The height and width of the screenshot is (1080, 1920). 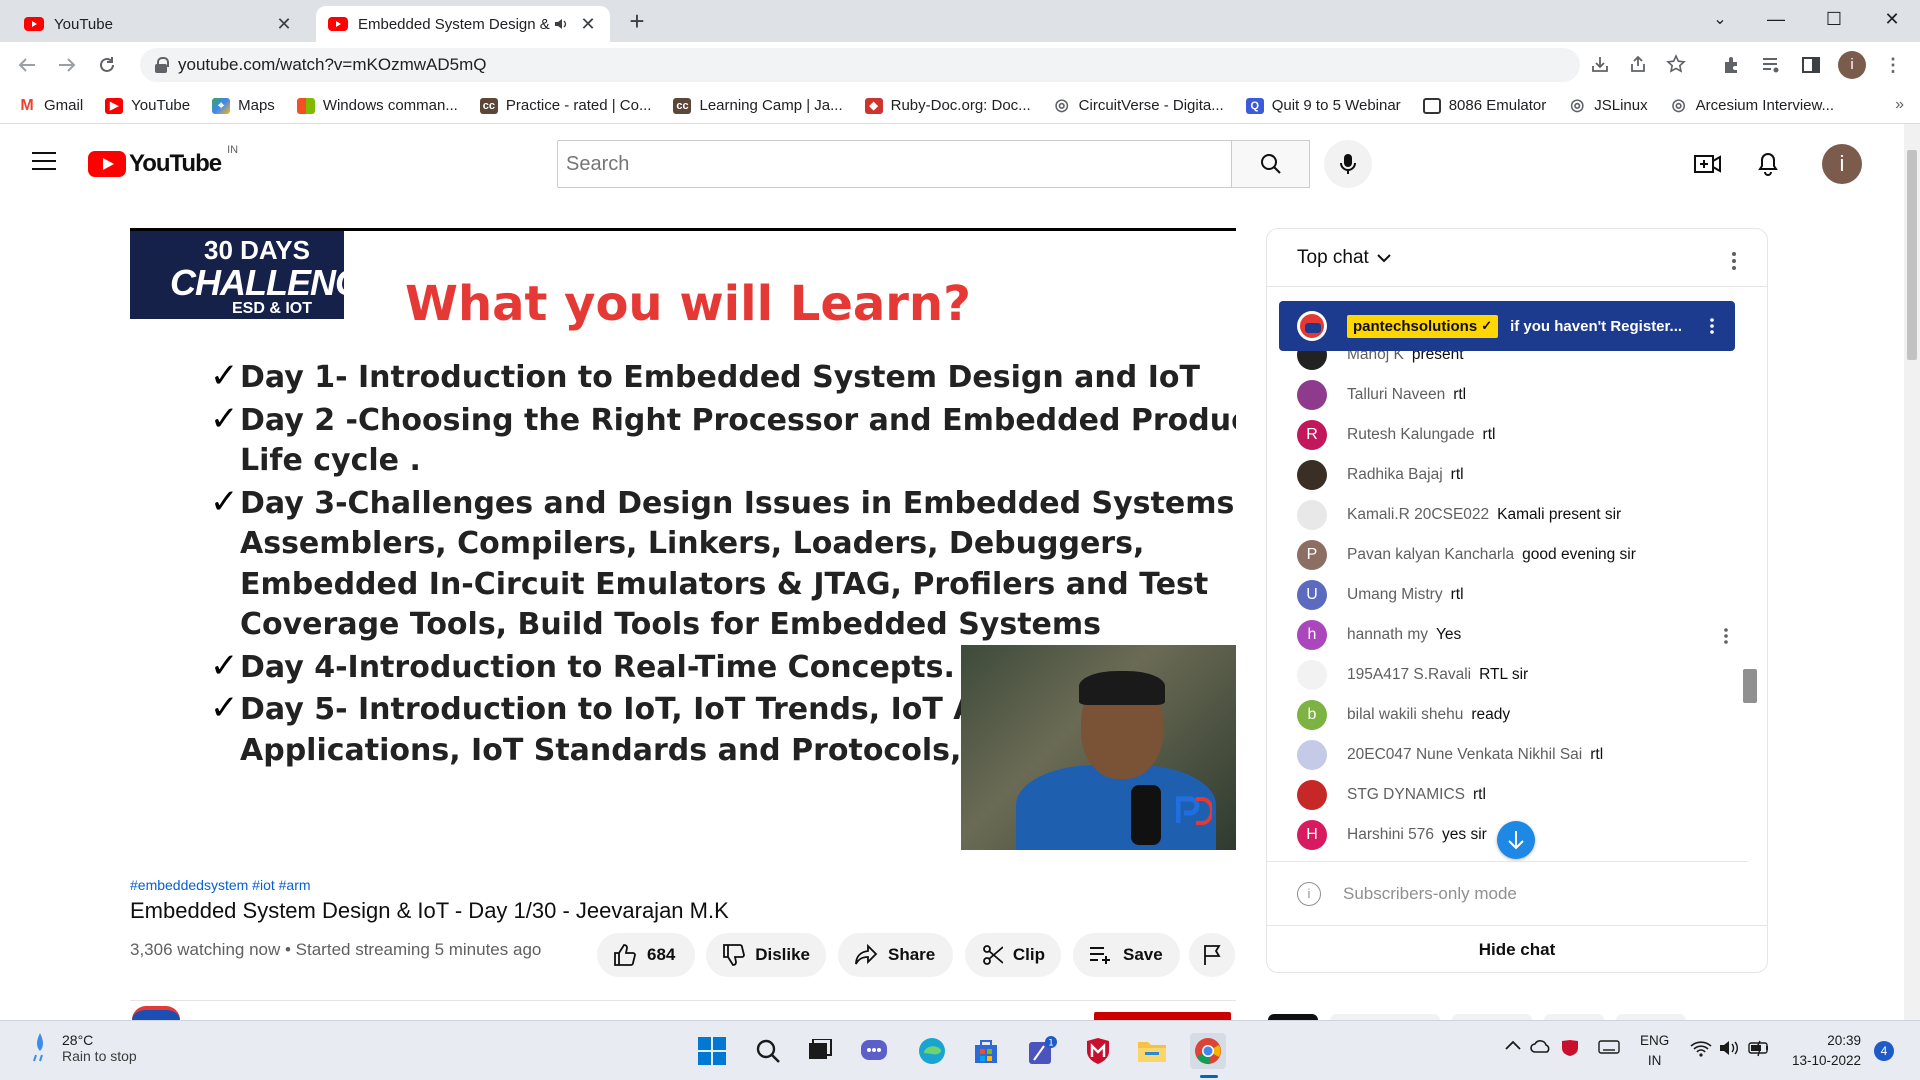 I want to click on back-icon, so click(x=27, y=65).